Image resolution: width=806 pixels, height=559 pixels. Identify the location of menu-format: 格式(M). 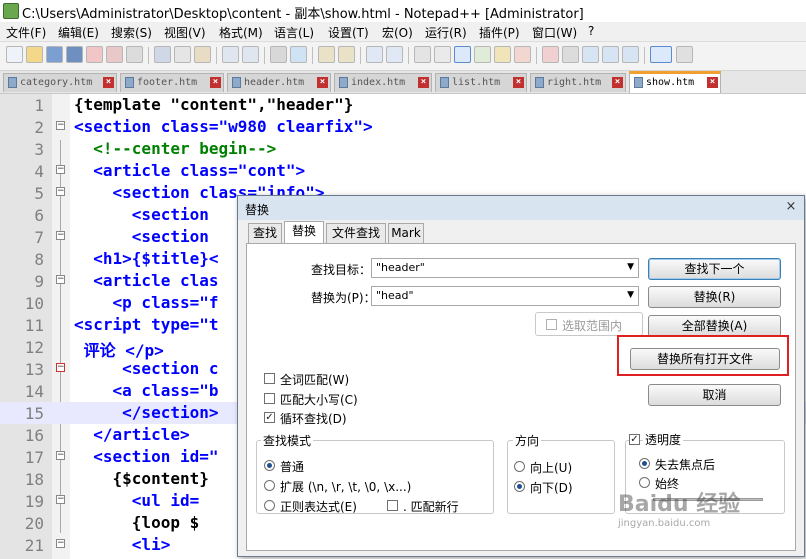
(241, 32).